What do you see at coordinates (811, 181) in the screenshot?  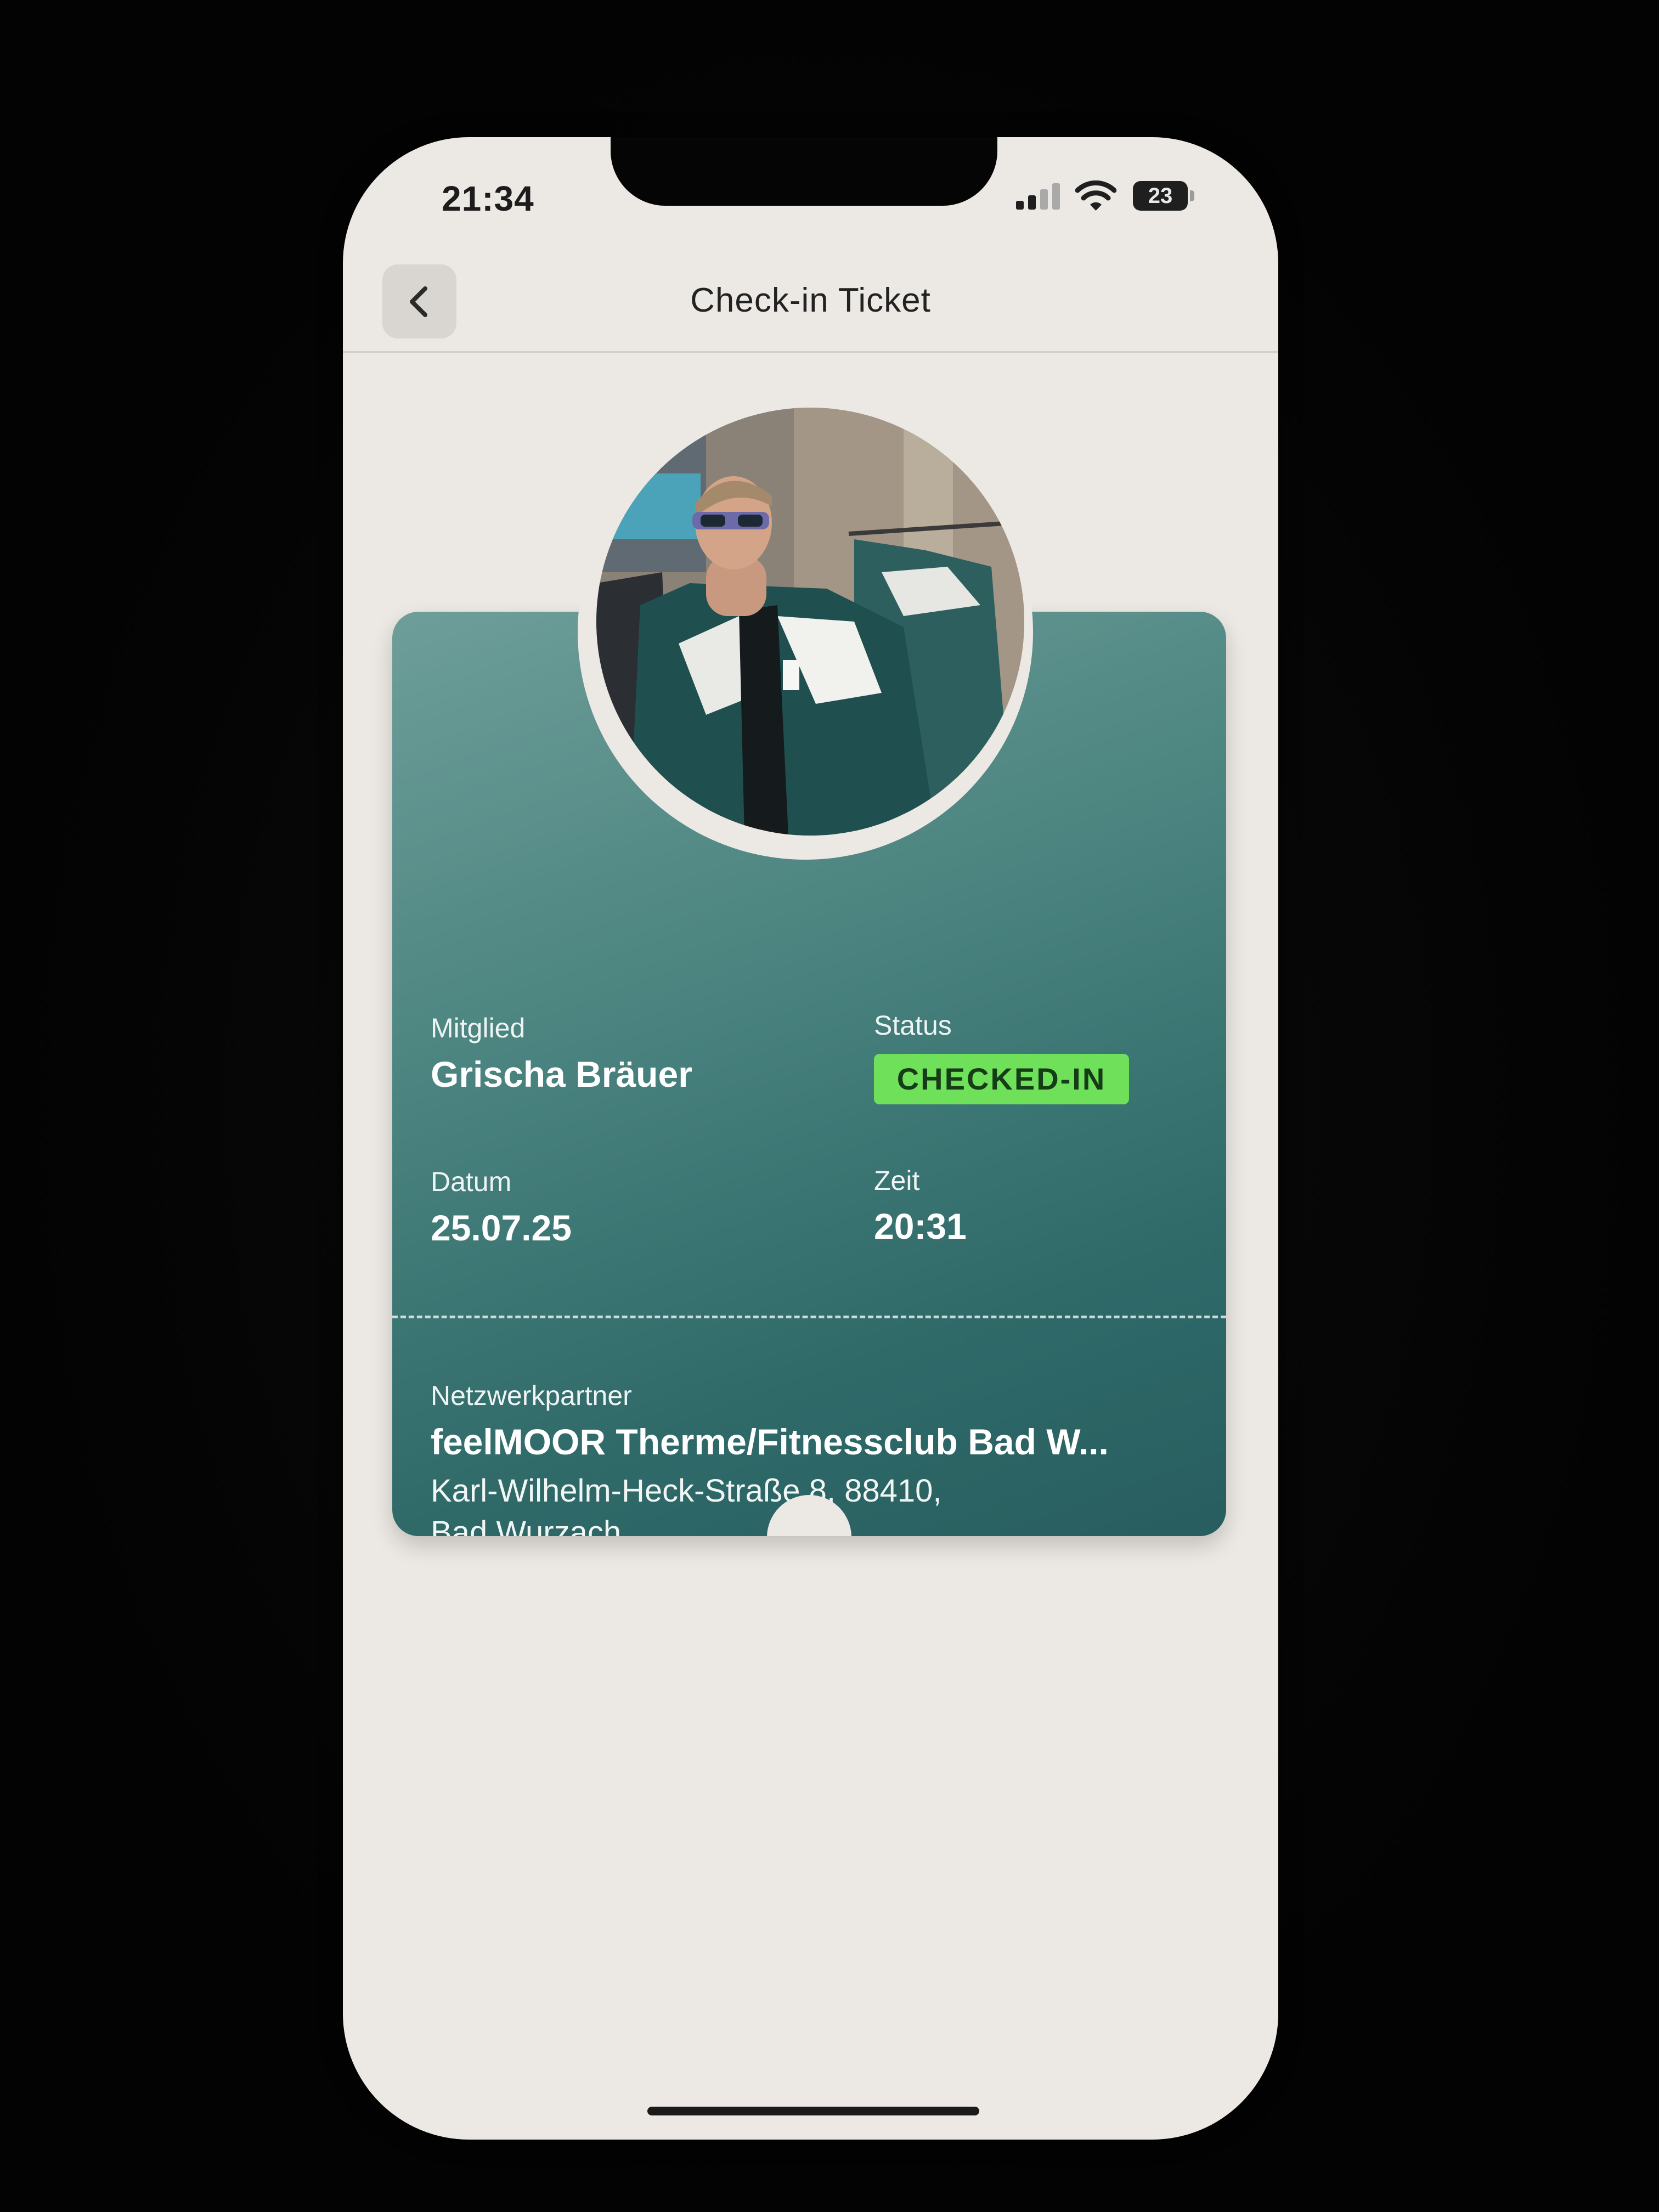 I see `status-bar: 21:34 23` at bounding box center [811, 181].